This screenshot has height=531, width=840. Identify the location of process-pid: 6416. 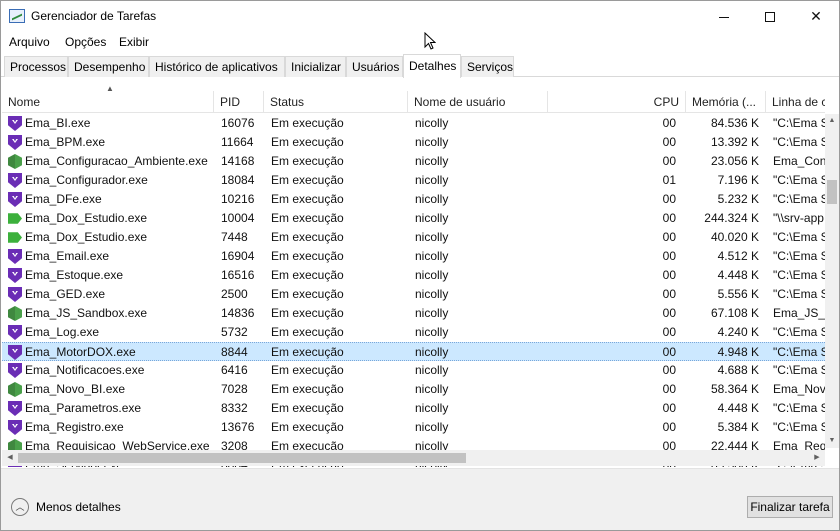
(234, 370).